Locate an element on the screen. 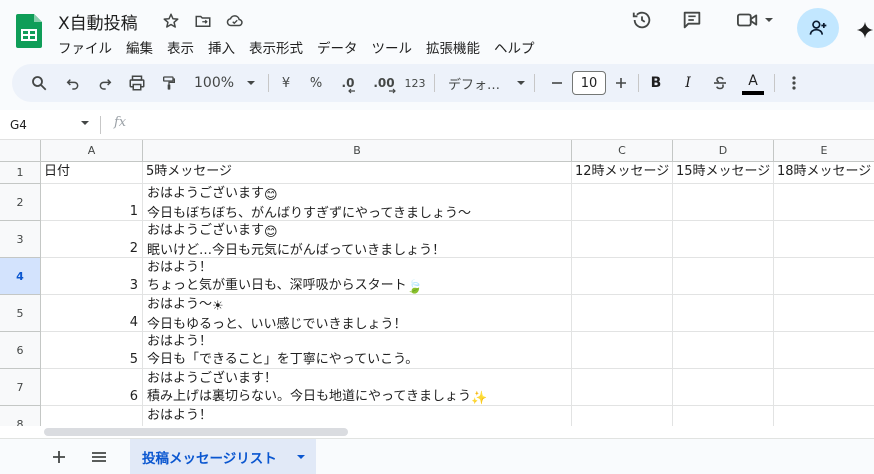 The image size is (874, 474). decrease-decimal-button: .0 is located at coordinates (348, 83).